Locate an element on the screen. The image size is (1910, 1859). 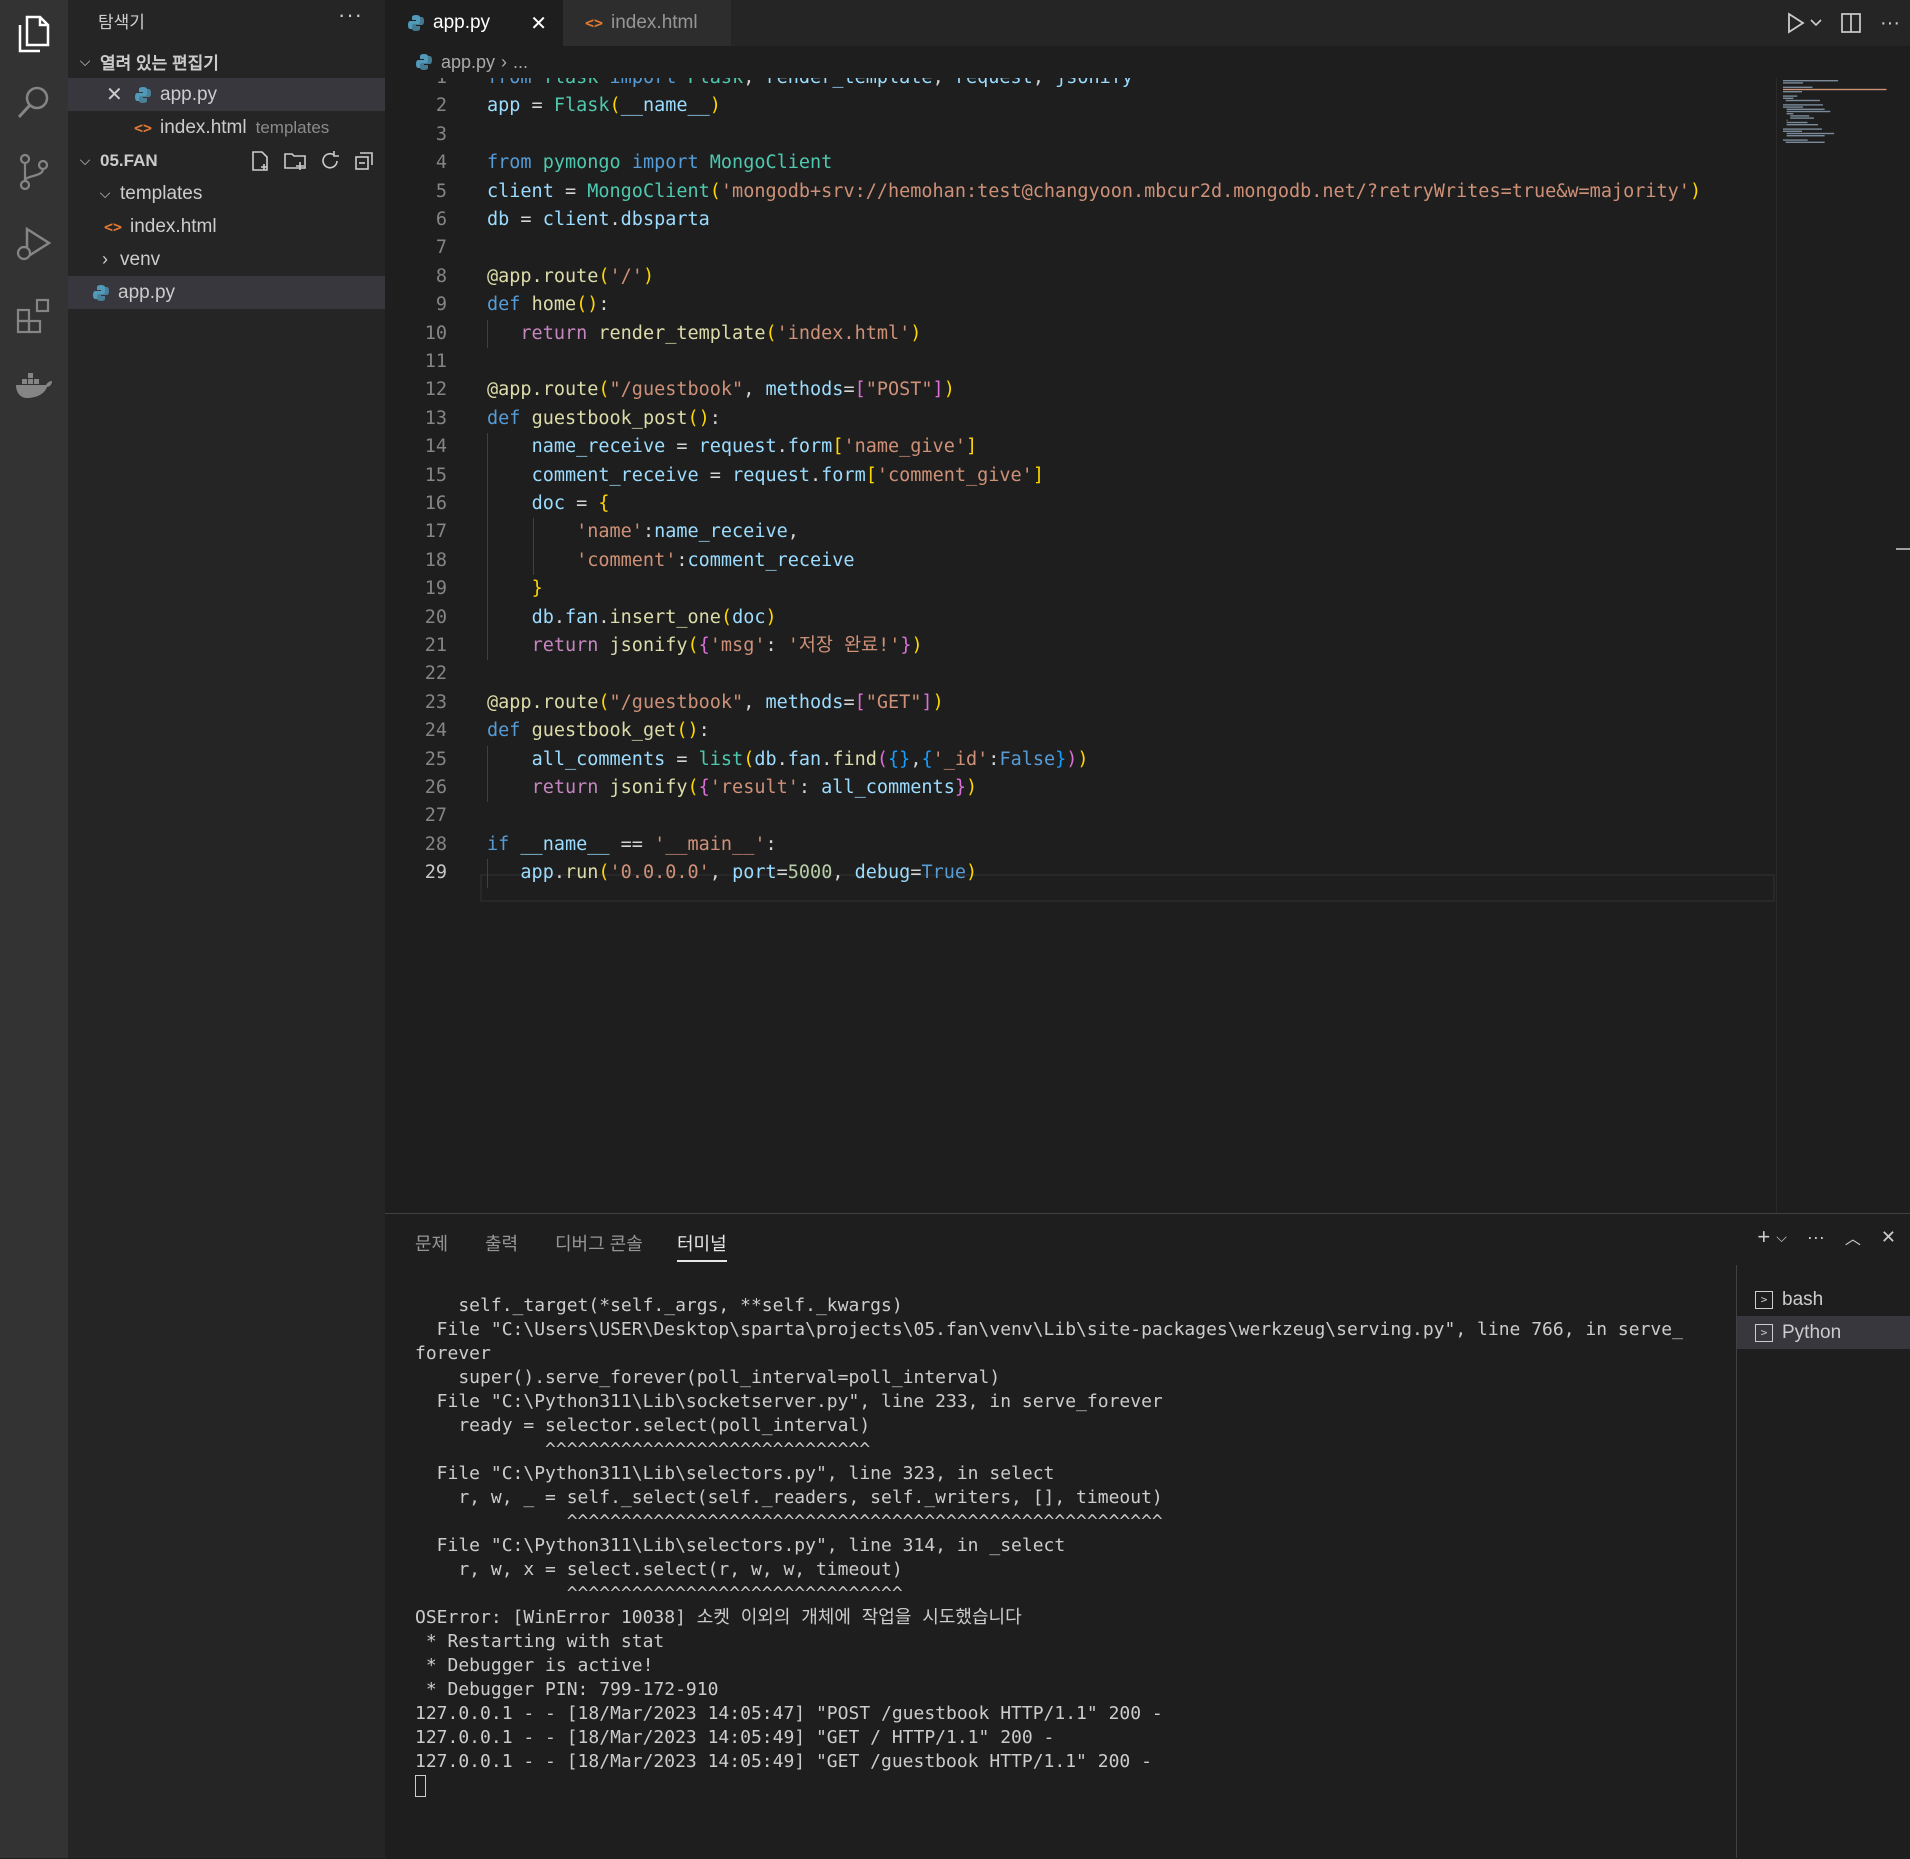
terminal-line: ^^^^^^^^^^^^^^^^^^^^^^^^^^^^^^^ is located at coordinates (659, 1593).